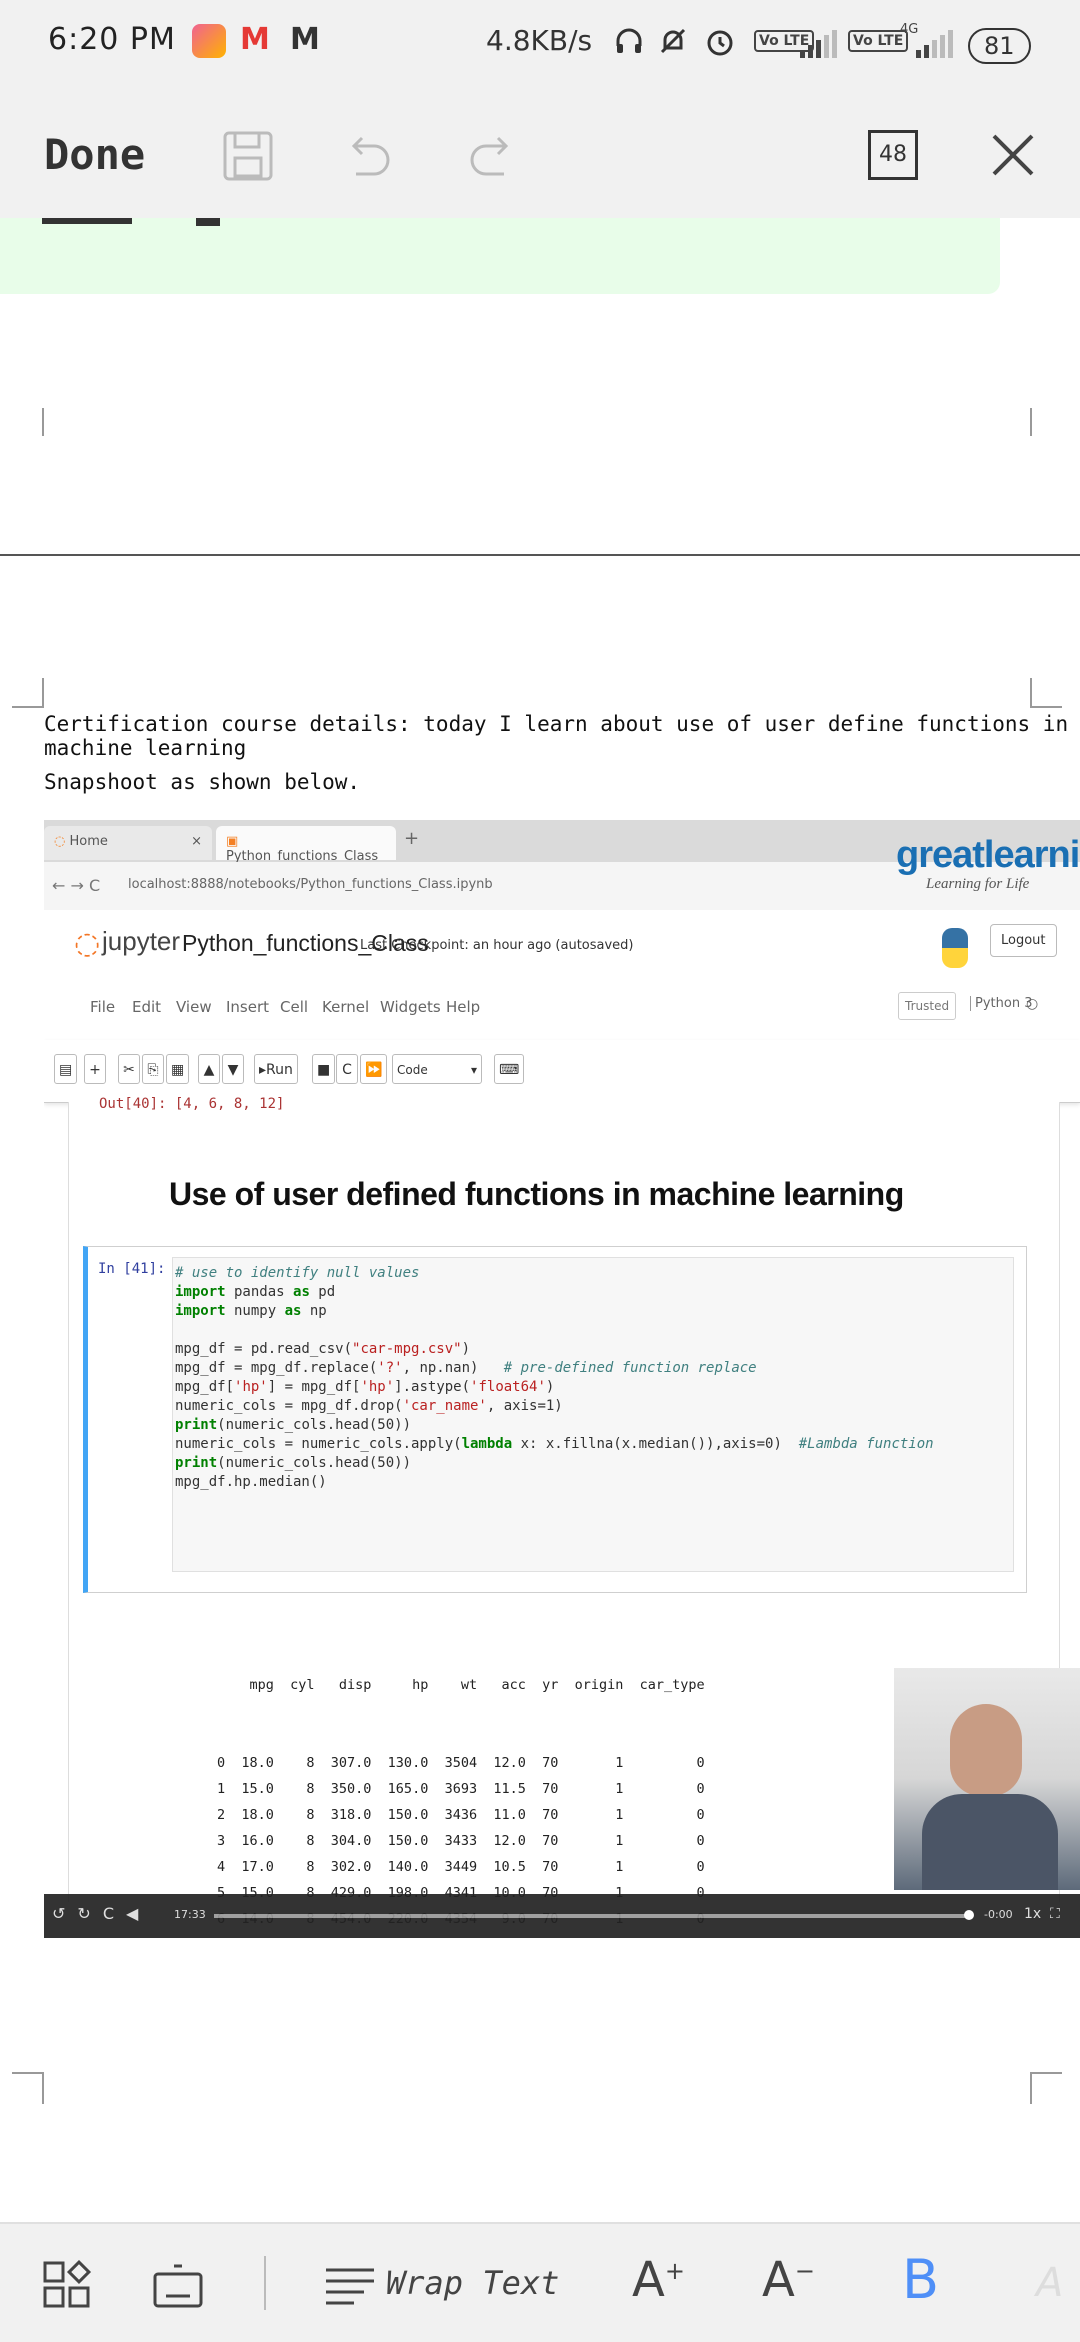  I want to click on net-speed: 4.8KB/s, so click(539, 40).